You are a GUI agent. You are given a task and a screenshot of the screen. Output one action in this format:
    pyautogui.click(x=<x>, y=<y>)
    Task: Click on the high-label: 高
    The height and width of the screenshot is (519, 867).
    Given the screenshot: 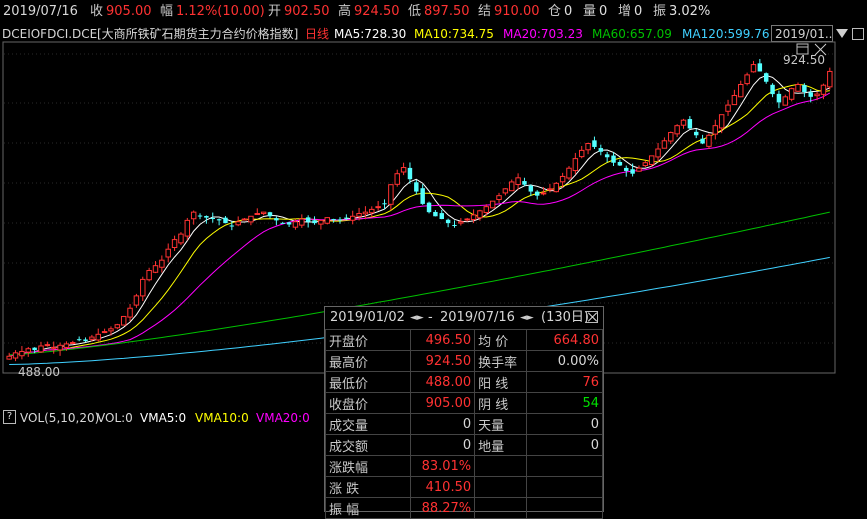 What is the action you would take?
    pyautogui.click(x=345, y=11)
    